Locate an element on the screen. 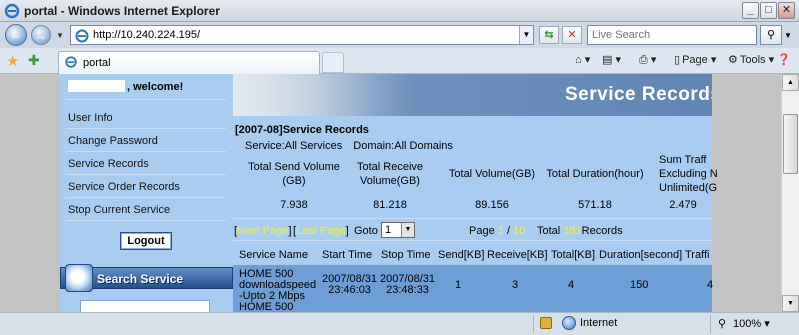 The image size is (799, 335). protected-mode-icon is located at coordinates (546, 323).